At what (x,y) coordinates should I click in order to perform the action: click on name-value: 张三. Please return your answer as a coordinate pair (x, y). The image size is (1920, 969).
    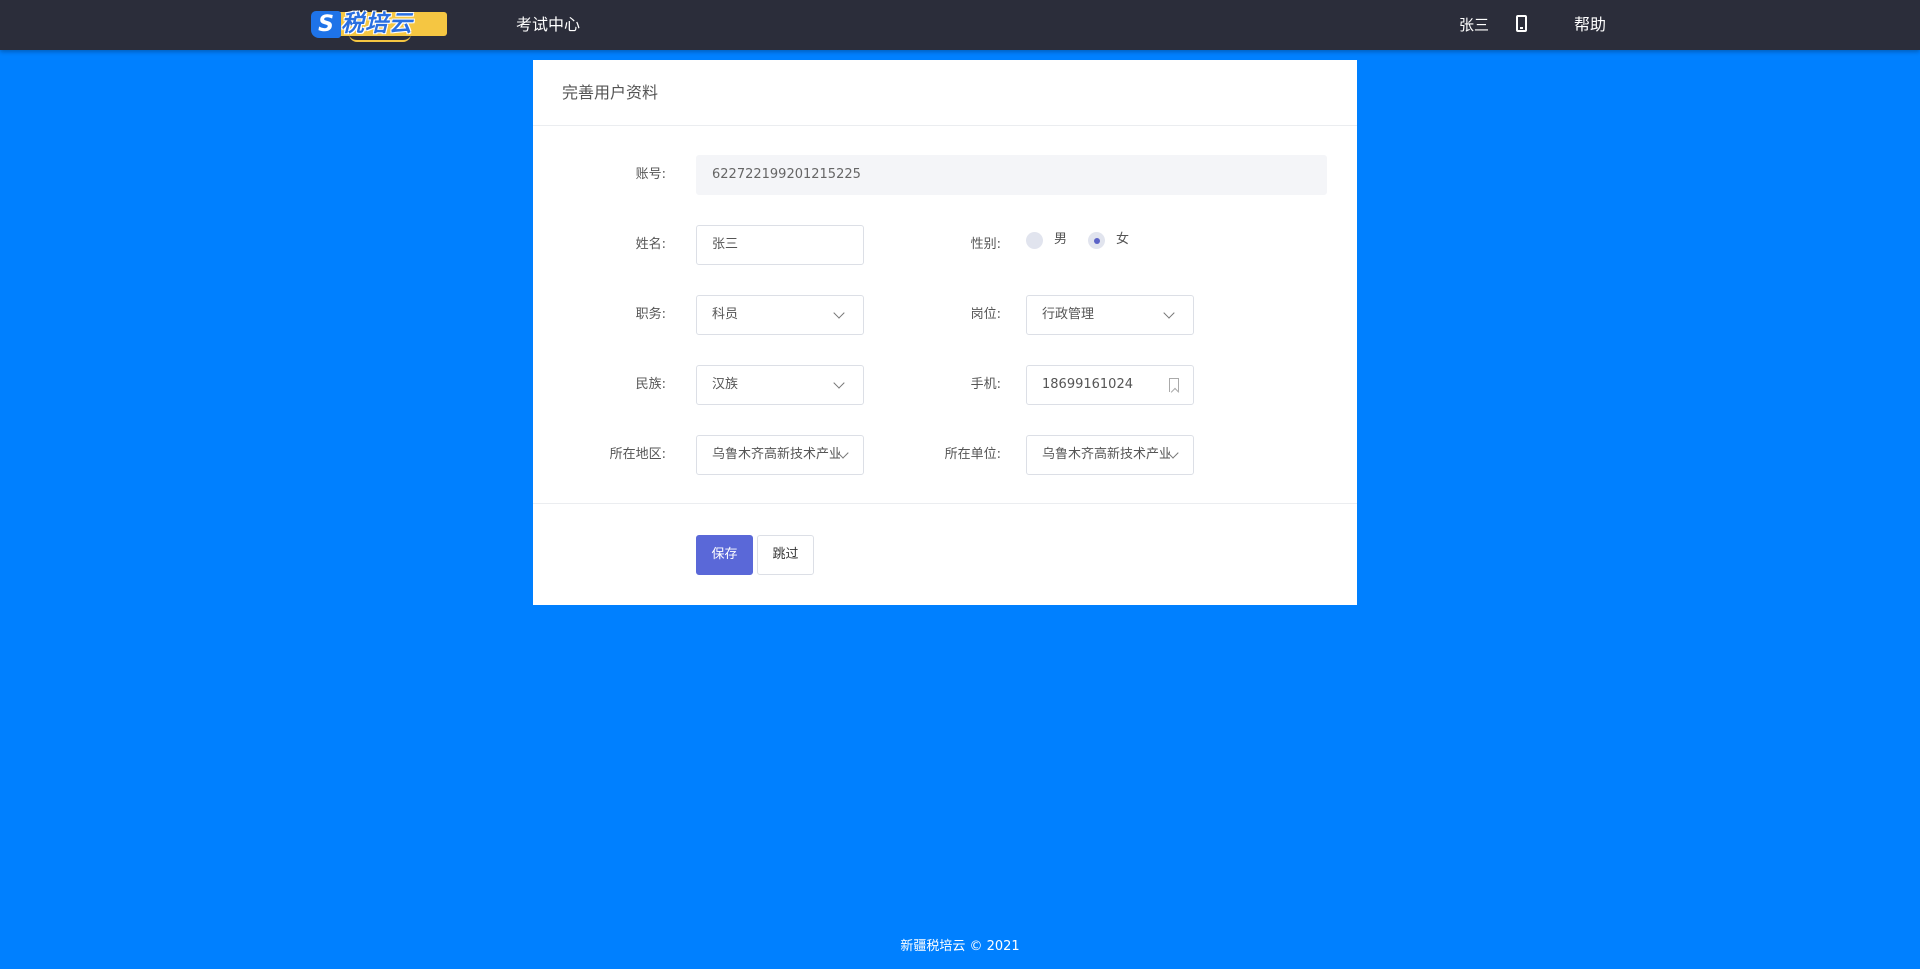
    Looking at the image, I should click on (725, 244).